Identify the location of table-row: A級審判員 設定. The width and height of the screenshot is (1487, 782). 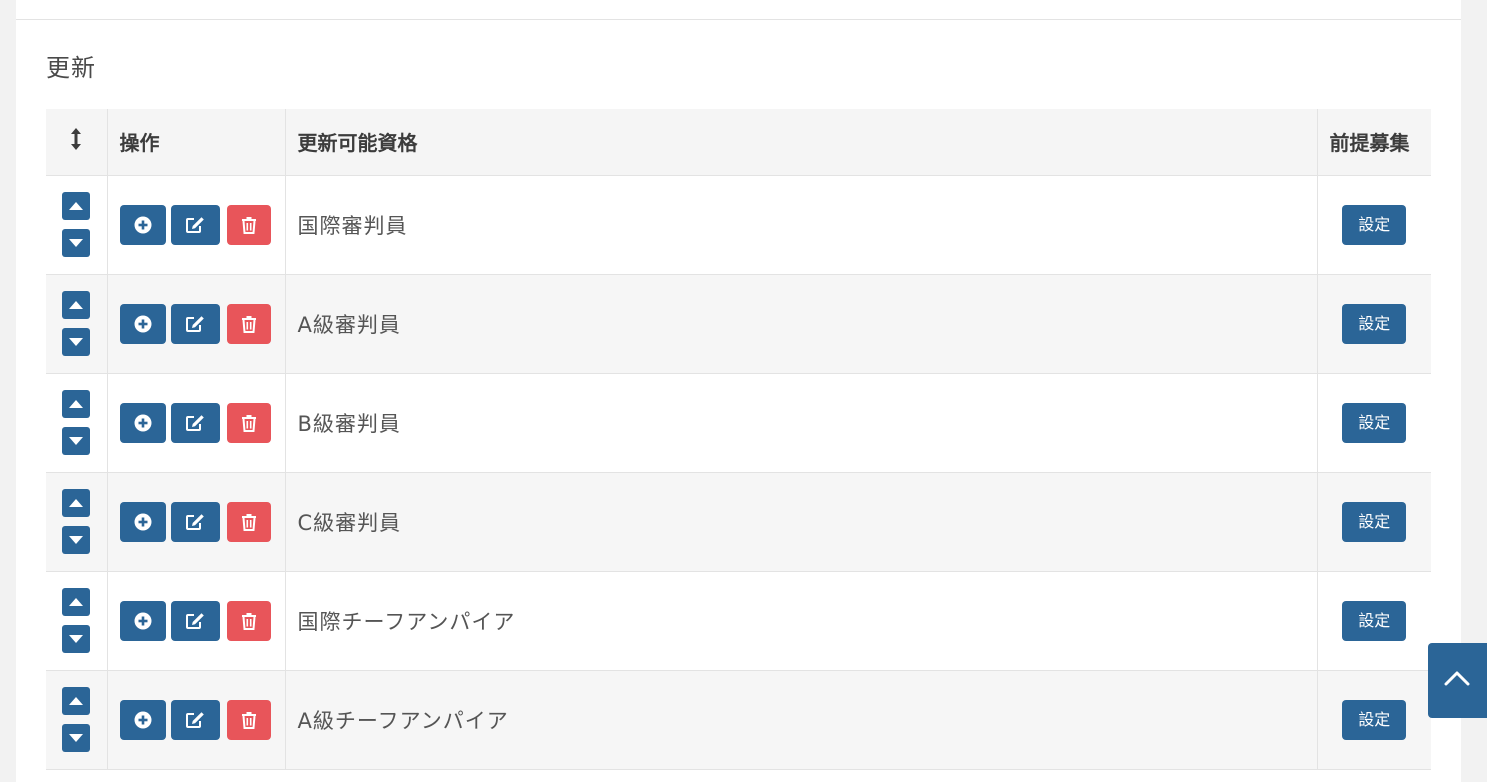
(738, 324).